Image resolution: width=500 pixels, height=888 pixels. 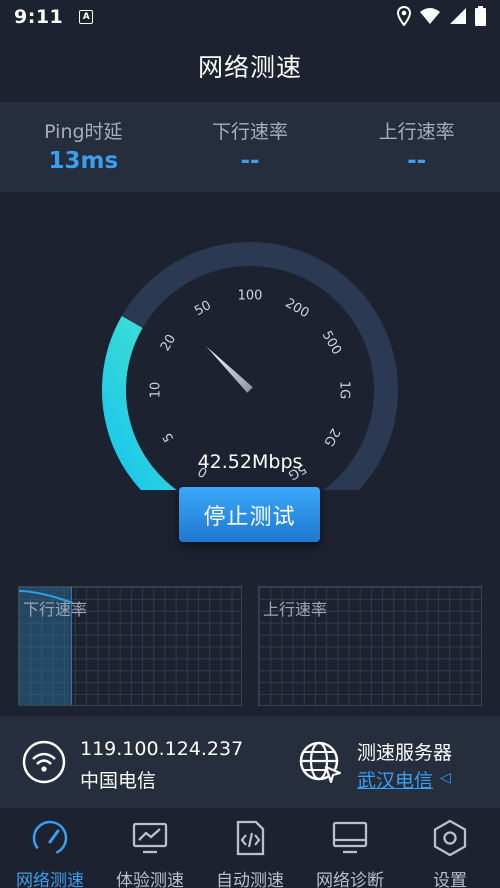 What do you see at coordinates (350, 837) in the screenshot?
I see `desktop-icon` at bounding box center [350, 837].